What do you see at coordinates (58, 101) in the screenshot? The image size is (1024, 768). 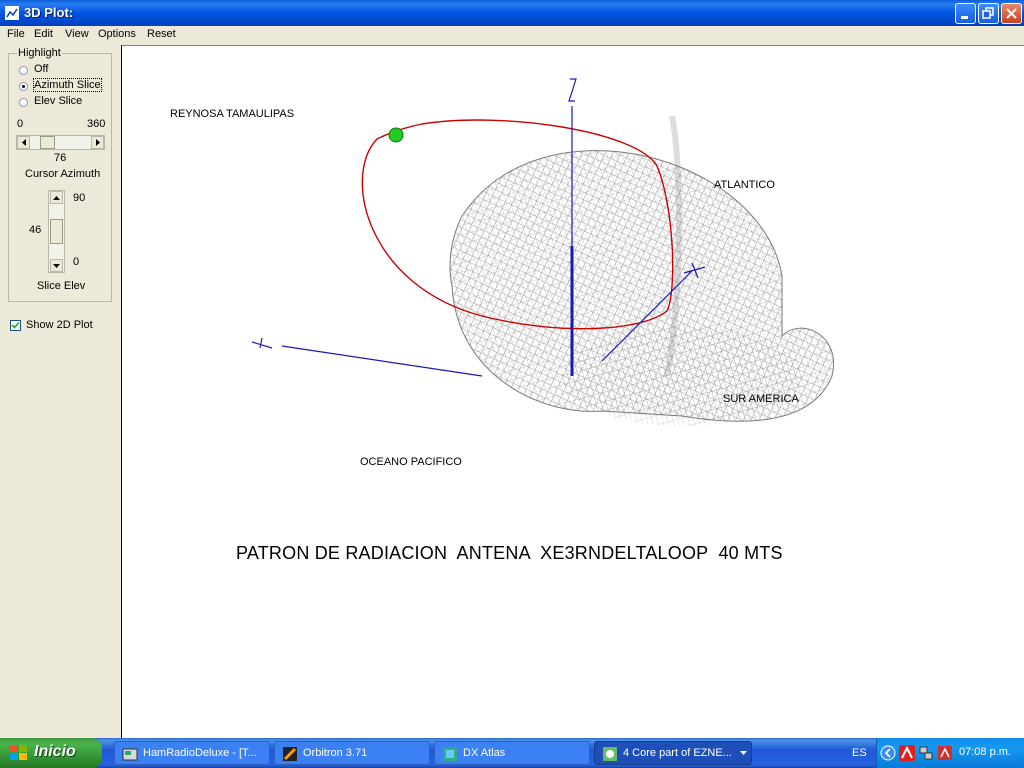 I see `radio-elev-slice-label: Elev Slice` at bounding box center [58, 101].